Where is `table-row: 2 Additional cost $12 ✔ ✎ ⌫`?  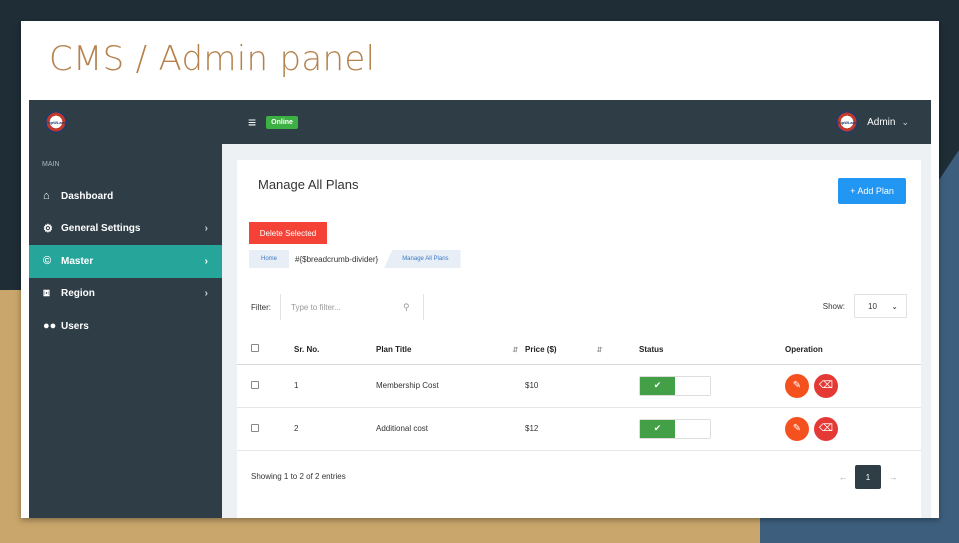
table-row: 2 Additional cost $12 ✔ ✎ ⌫ is located at coordinates (579, 429).